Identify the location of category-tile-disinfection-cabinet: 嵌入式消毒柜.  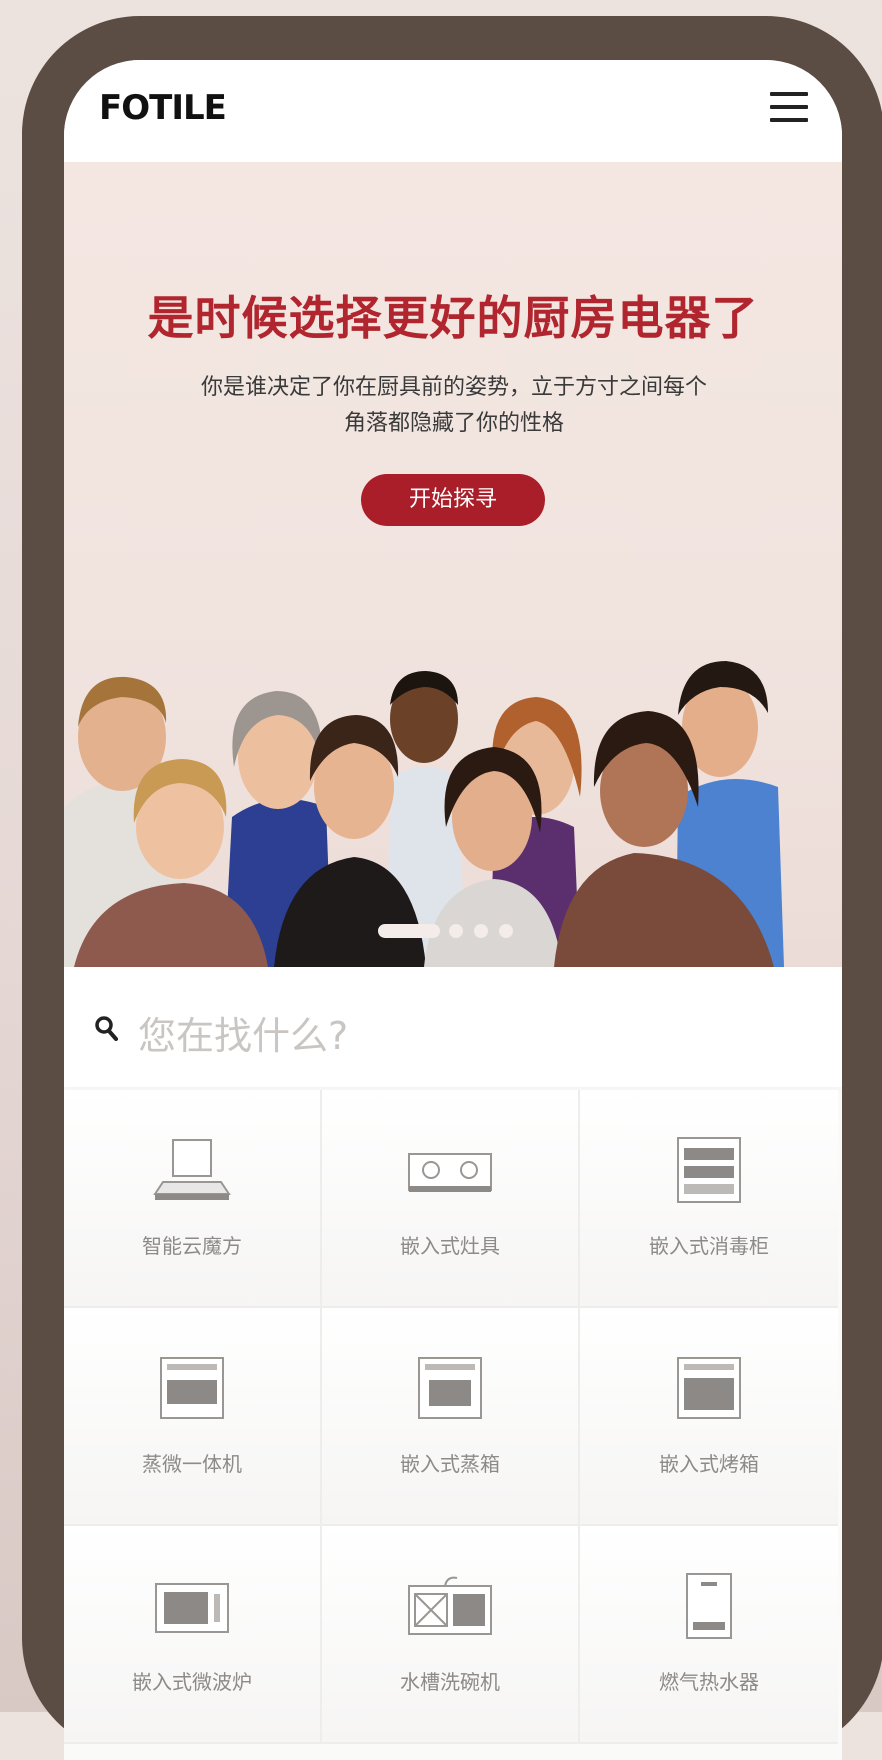
(709, 1199).